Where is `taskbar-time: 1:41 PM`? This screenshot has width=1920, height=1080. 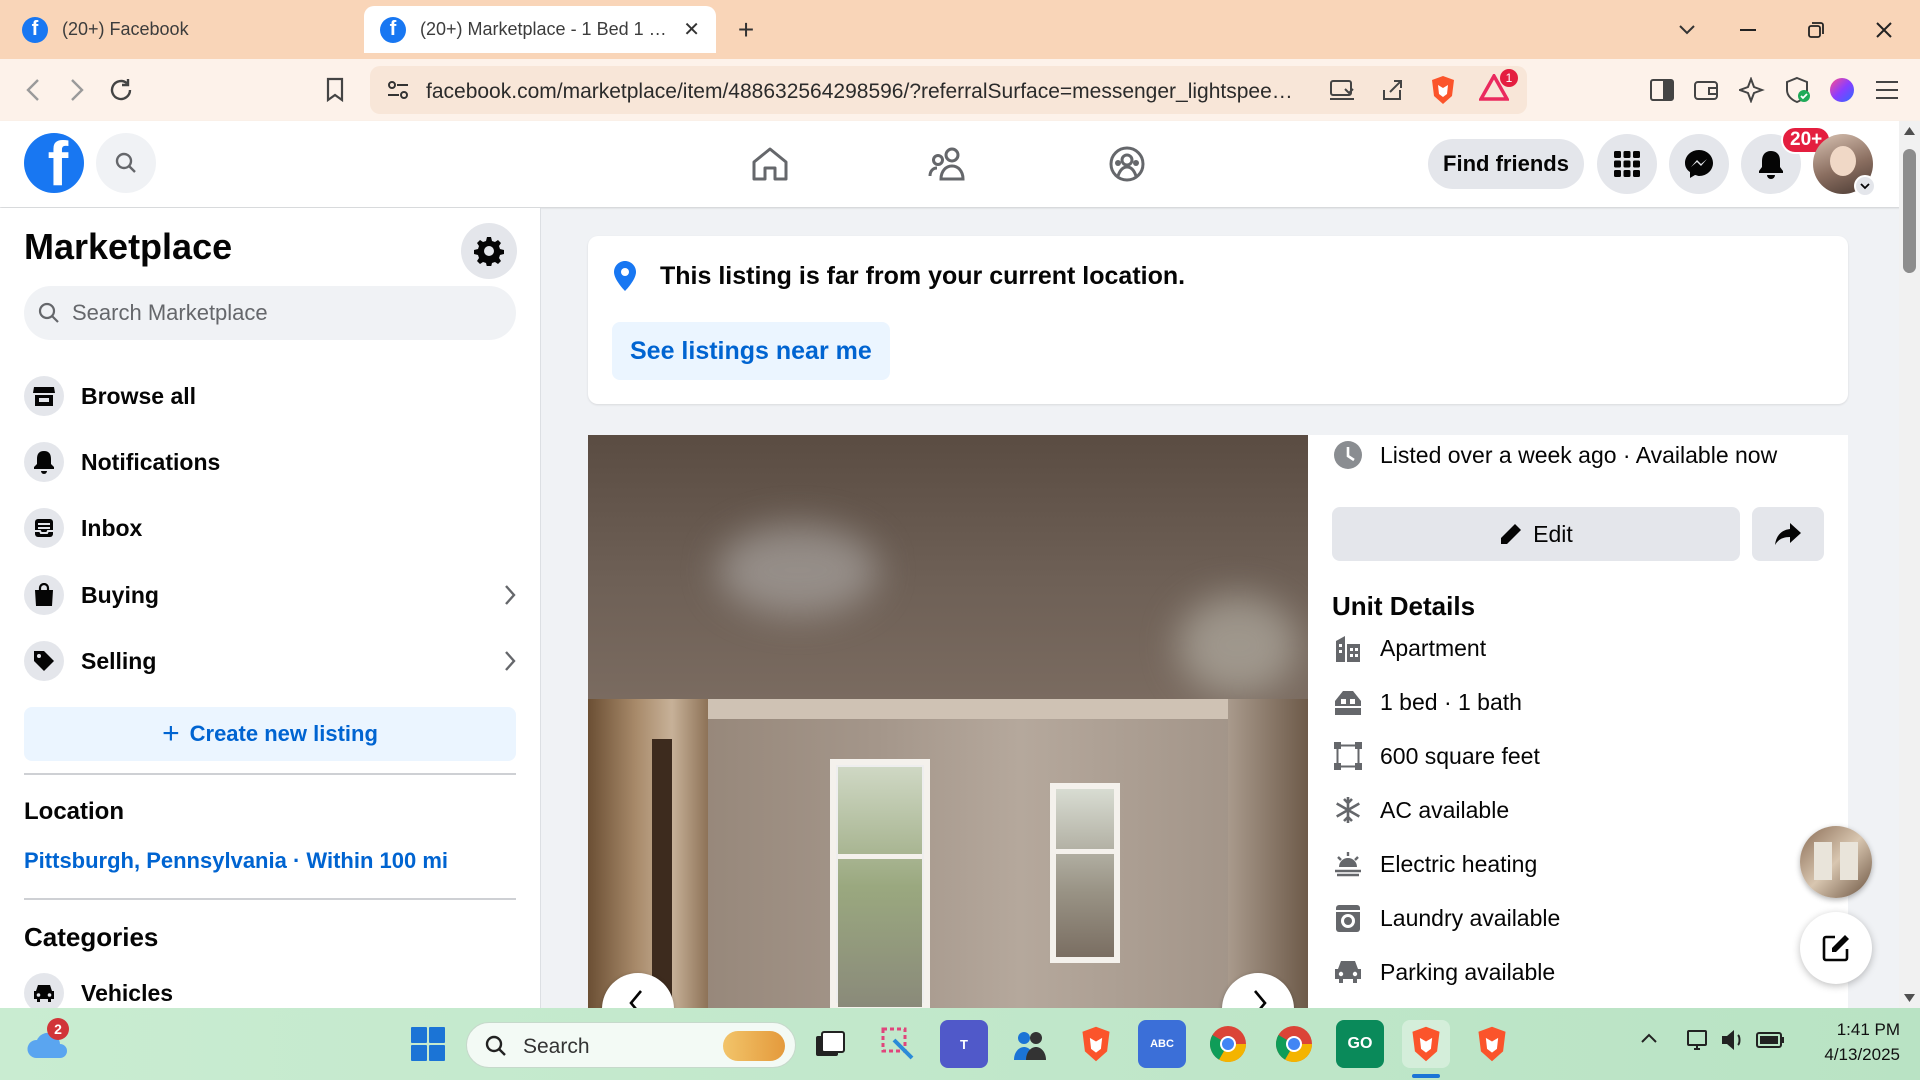 taskbar-time: 1:41 PM is located at coordinates (1850, 1030).